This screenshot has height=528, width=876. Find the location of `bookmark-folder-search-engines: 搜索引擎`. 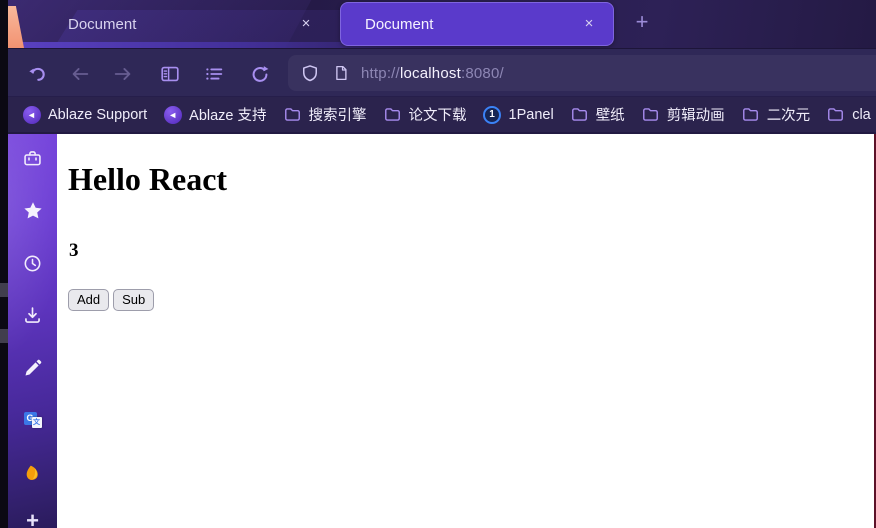

bookmark-folder-search-engines: 搜索引擎 is located at coordinates (325, 115).